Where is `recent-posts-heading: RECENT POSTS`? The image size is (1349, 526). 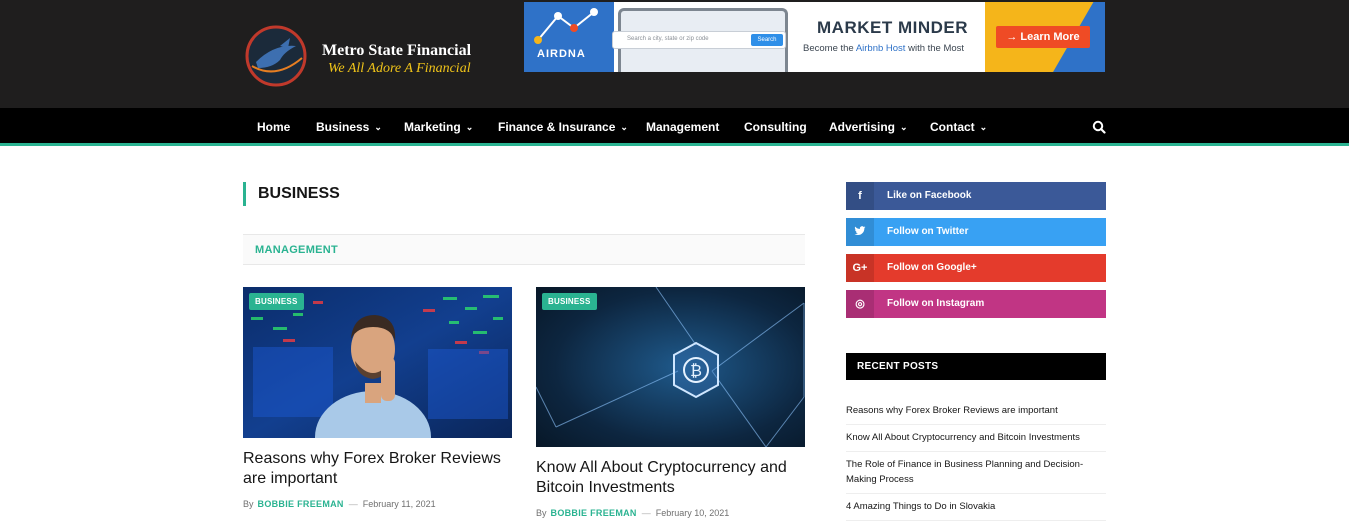 recent-posts-heading: RECENT POSTS is located at coordinates (976, 366).